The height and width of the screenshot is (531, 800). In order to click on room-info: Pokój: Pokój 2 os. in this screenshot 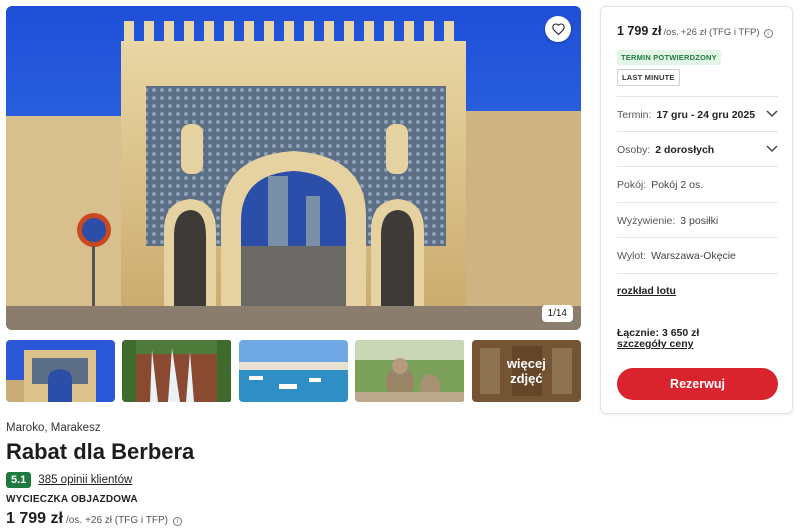, I will do `click(697, 184)`.